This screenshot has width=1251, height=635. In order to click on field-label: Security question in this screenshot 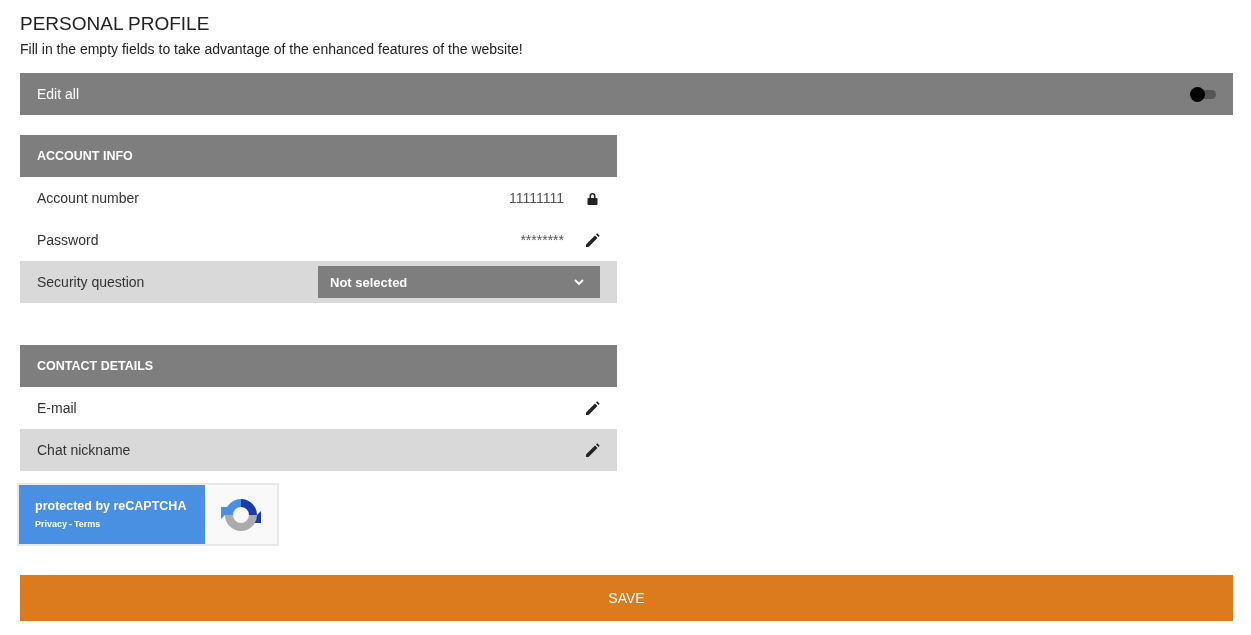, I will do `click(91, 282)`.